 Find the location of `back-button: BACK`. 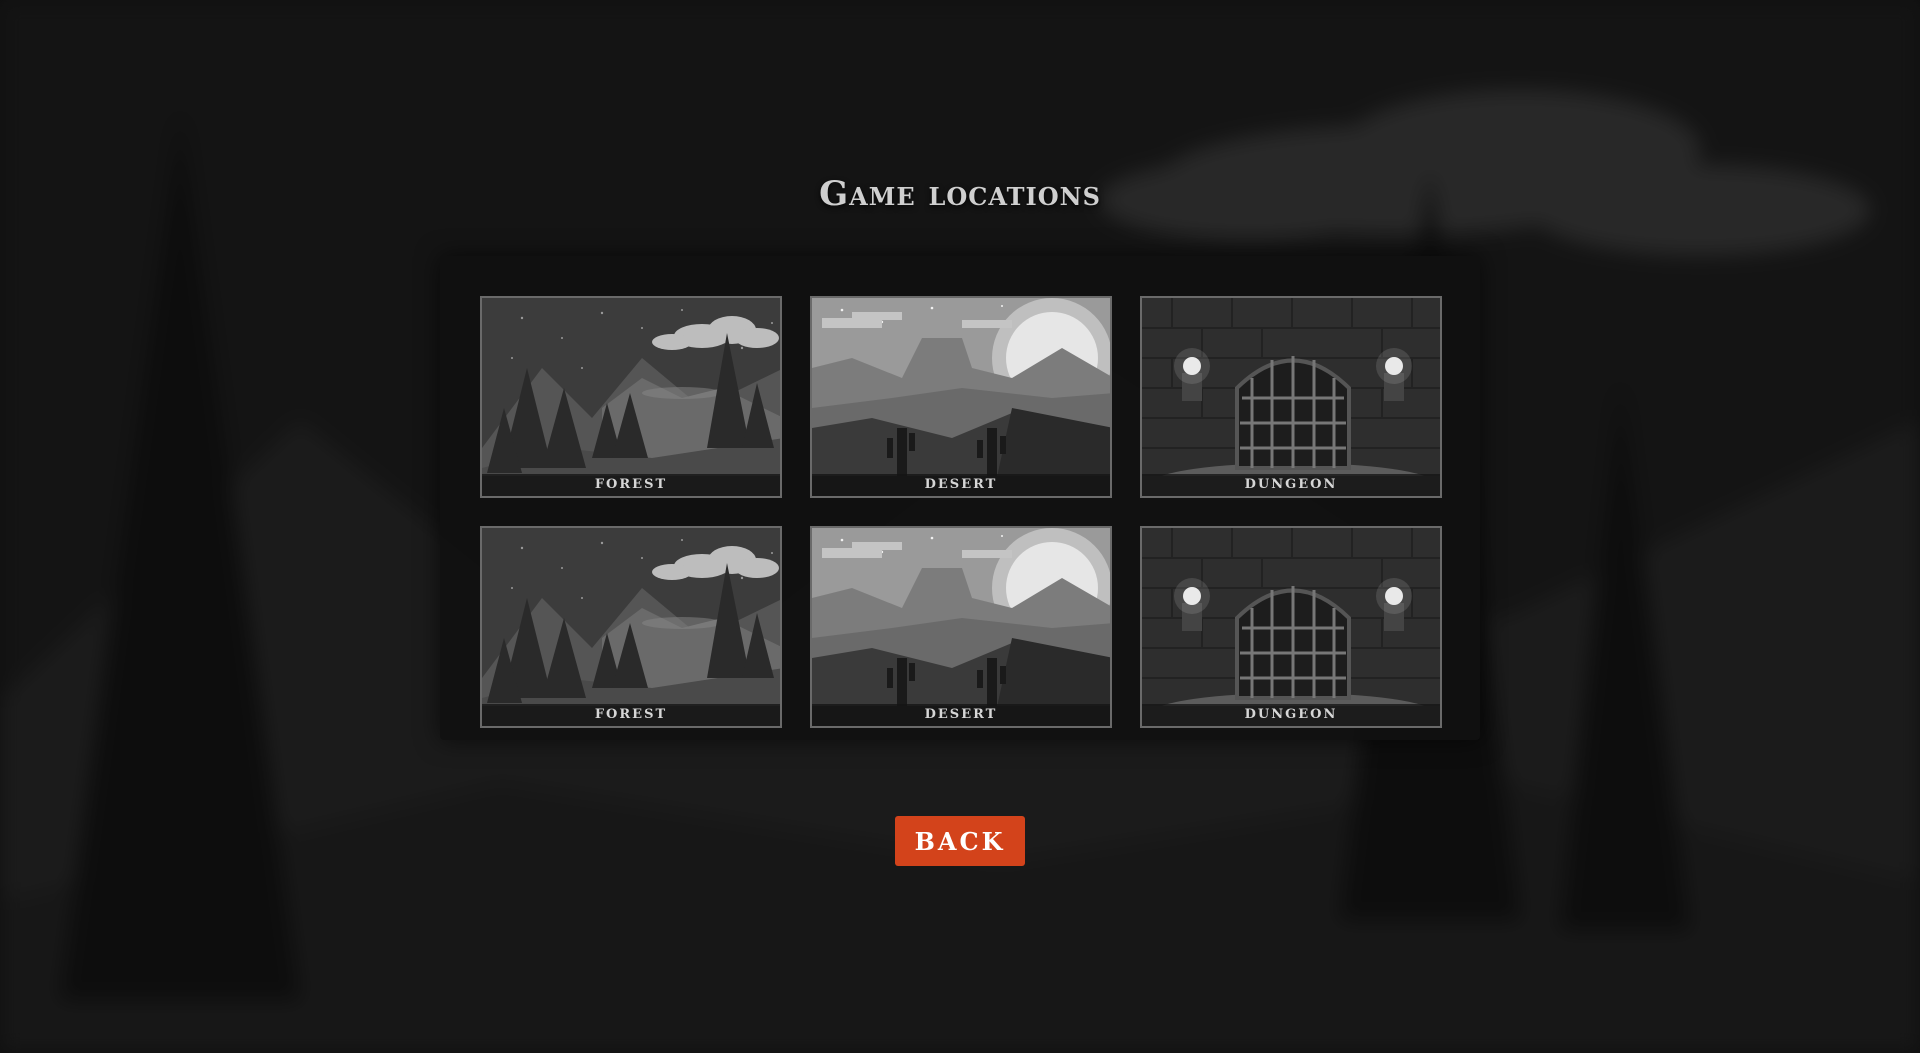

back-button: BACK is located at coordinates (960, 841).